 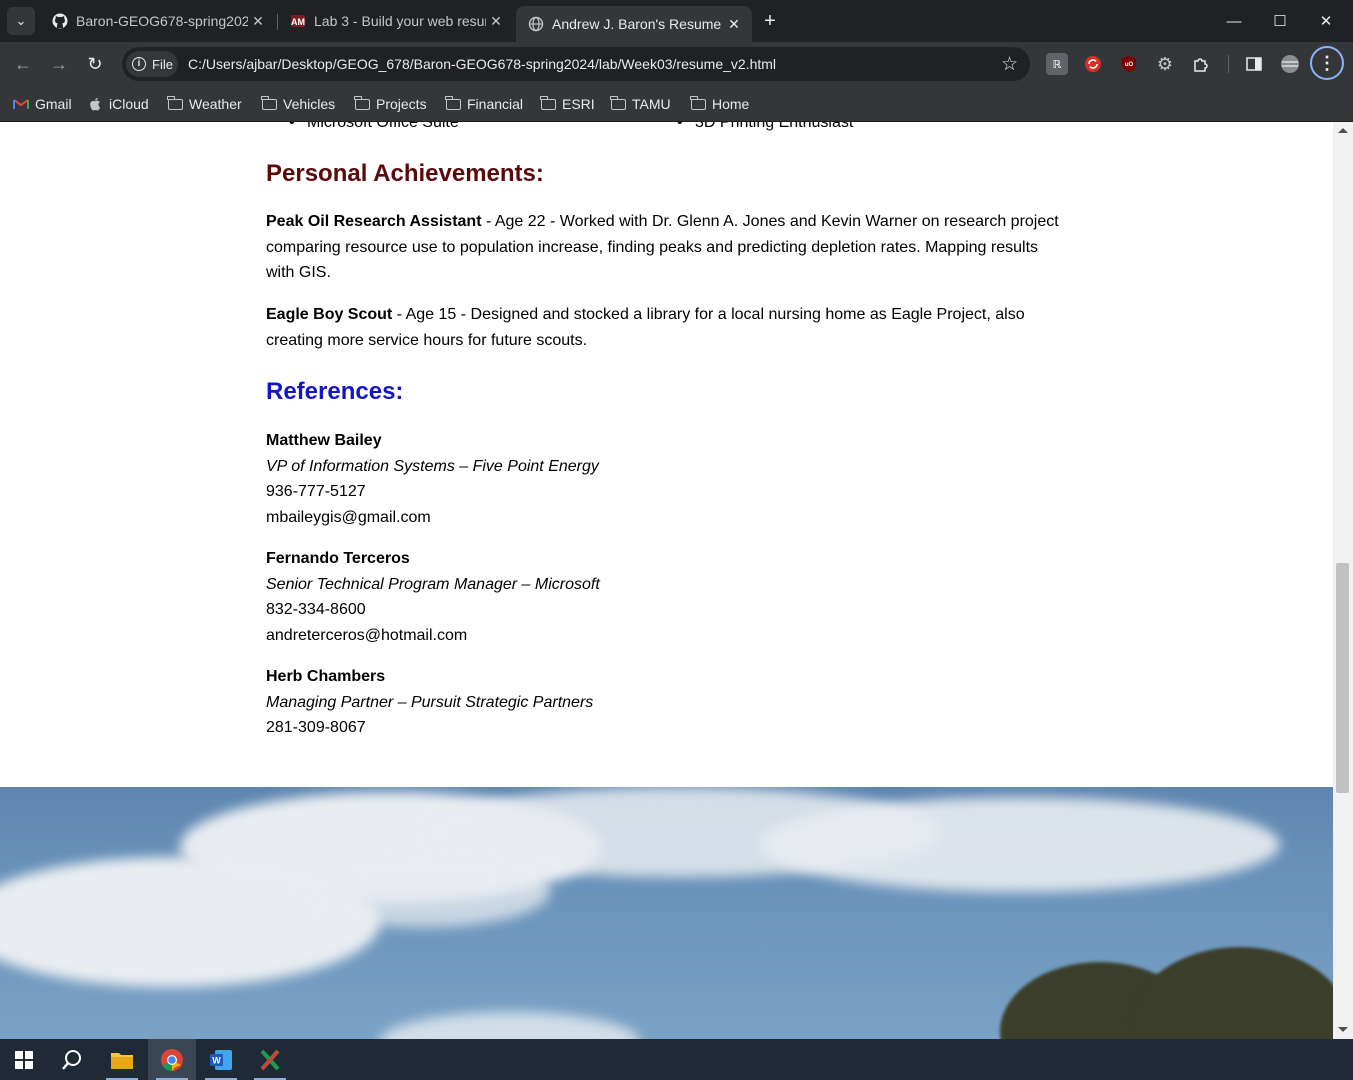 What do you see at coordinates (23, 64) in the screenshot?
I see `back-arrow-icon: ←` at bounding box center [23, 64].